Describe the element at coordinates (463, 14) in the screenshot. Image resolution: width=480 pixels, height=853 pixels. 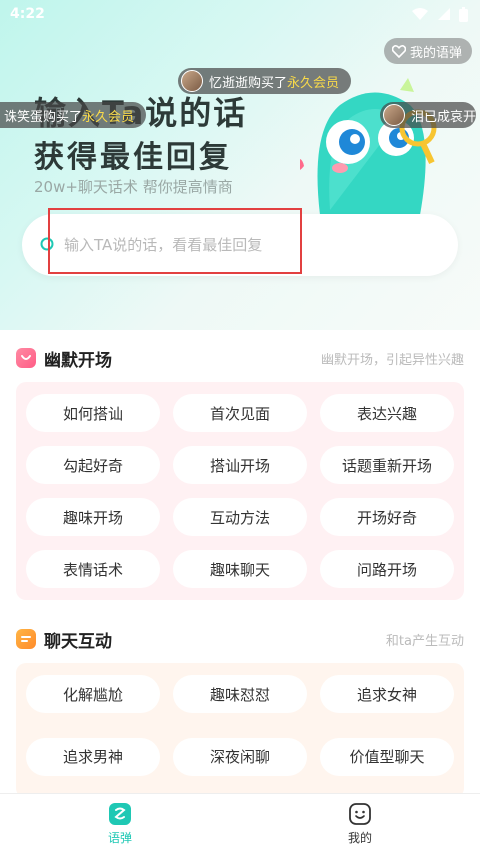
I see `battery-icon` at that location.